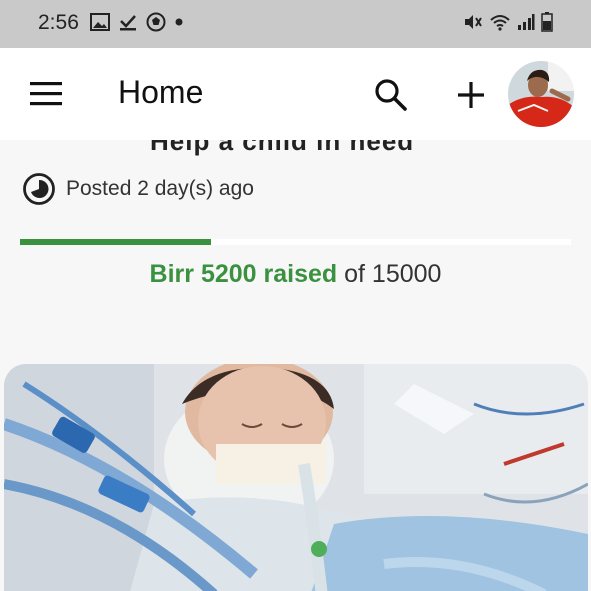  Describe the element at coordinates (389, 274) in the screenshot. I see `raised-goal: of 15000` at that location.